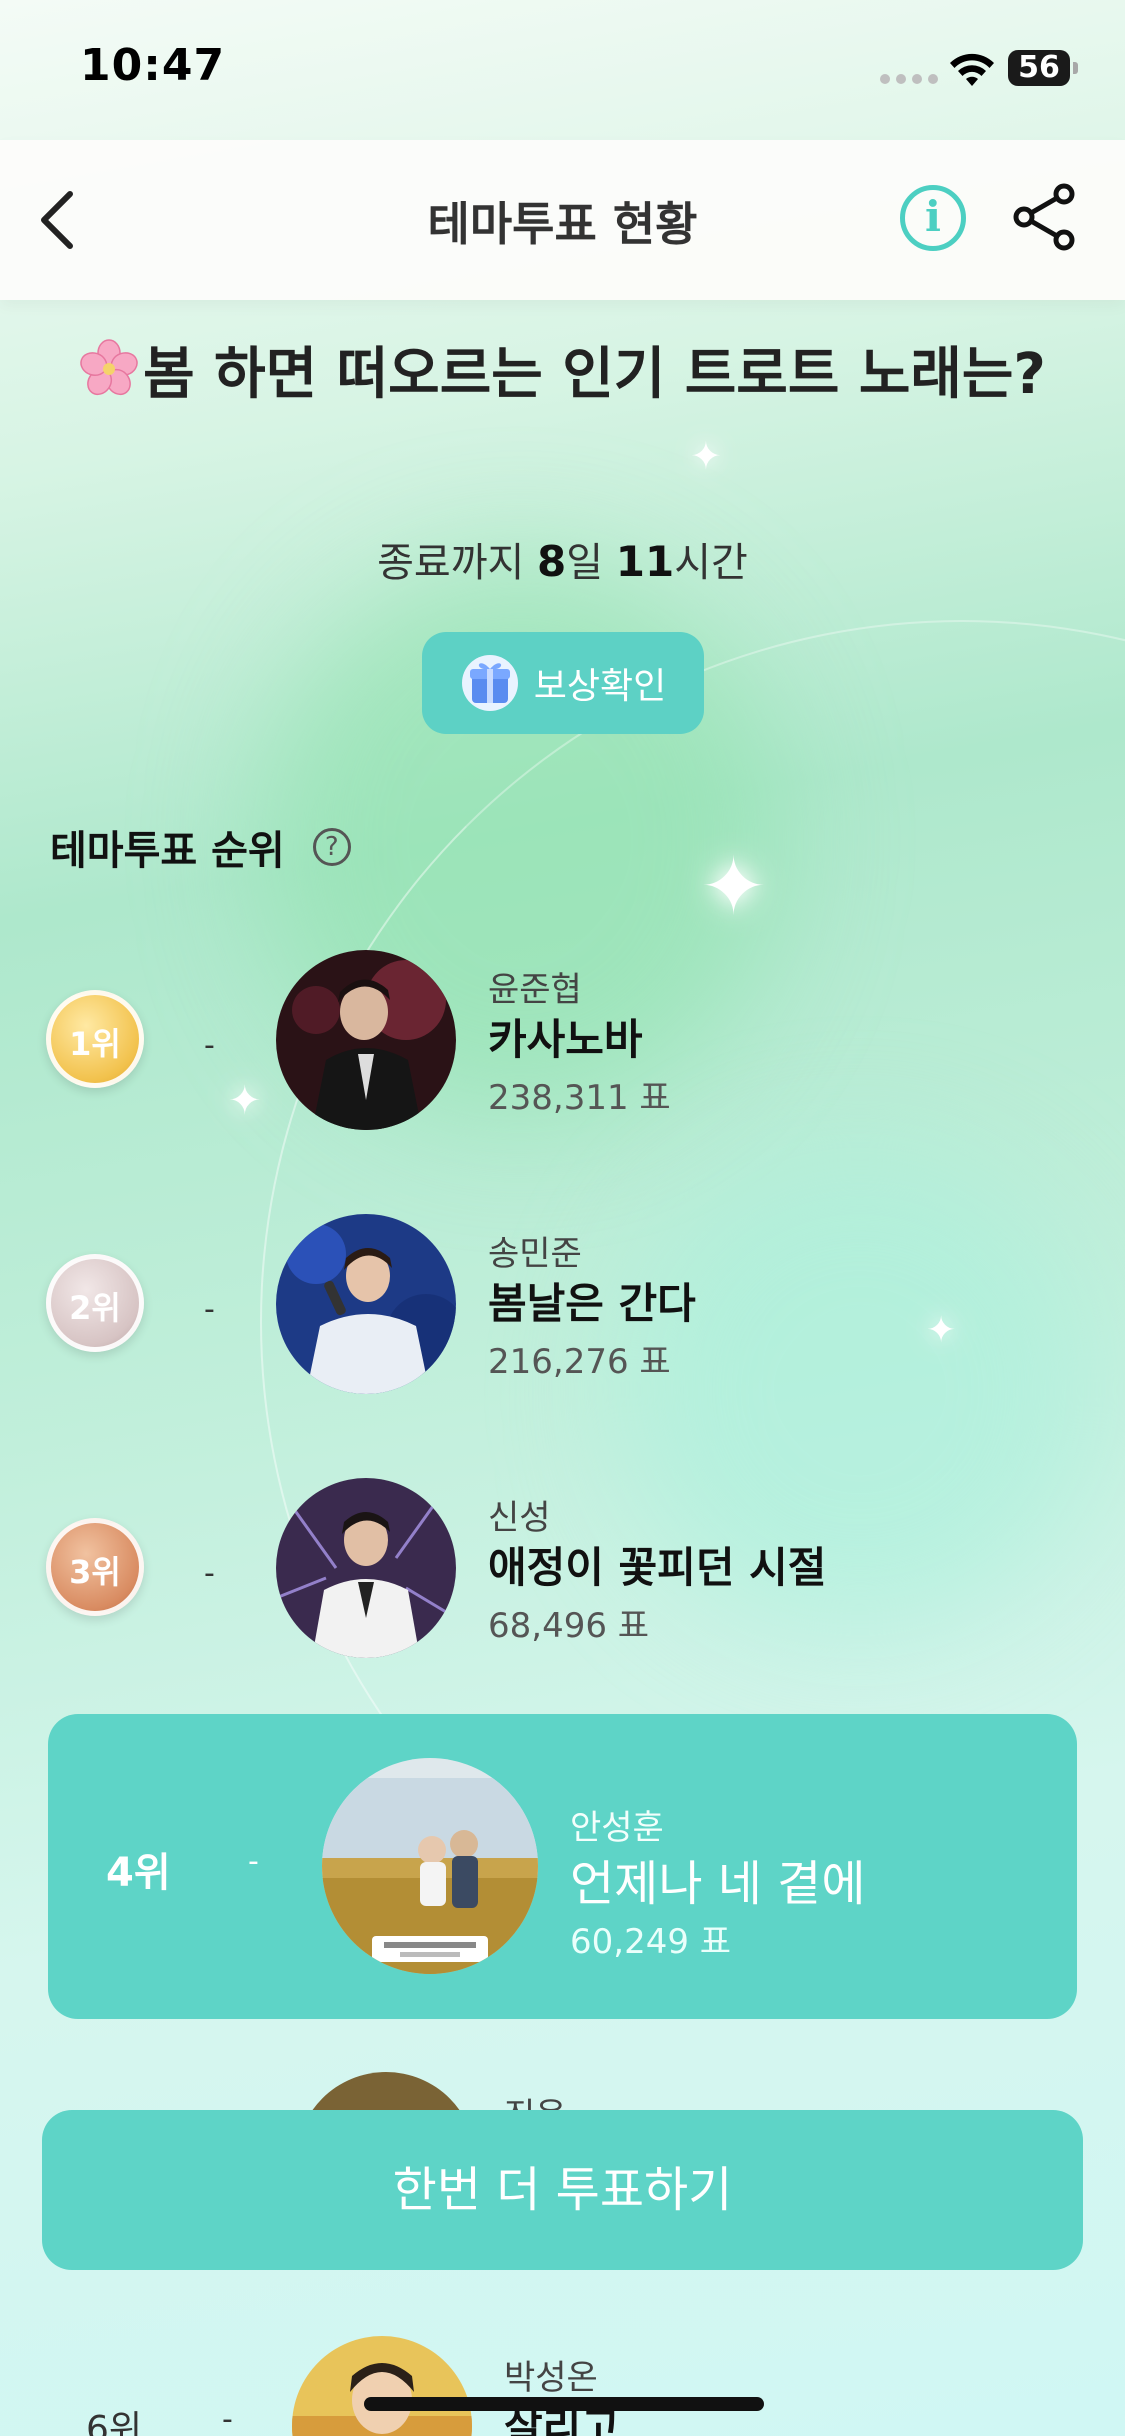  What do you see at coordinates (153, 65) in the screenshot?
I see `status-time: 10:47` at bounding box center [153, 65].